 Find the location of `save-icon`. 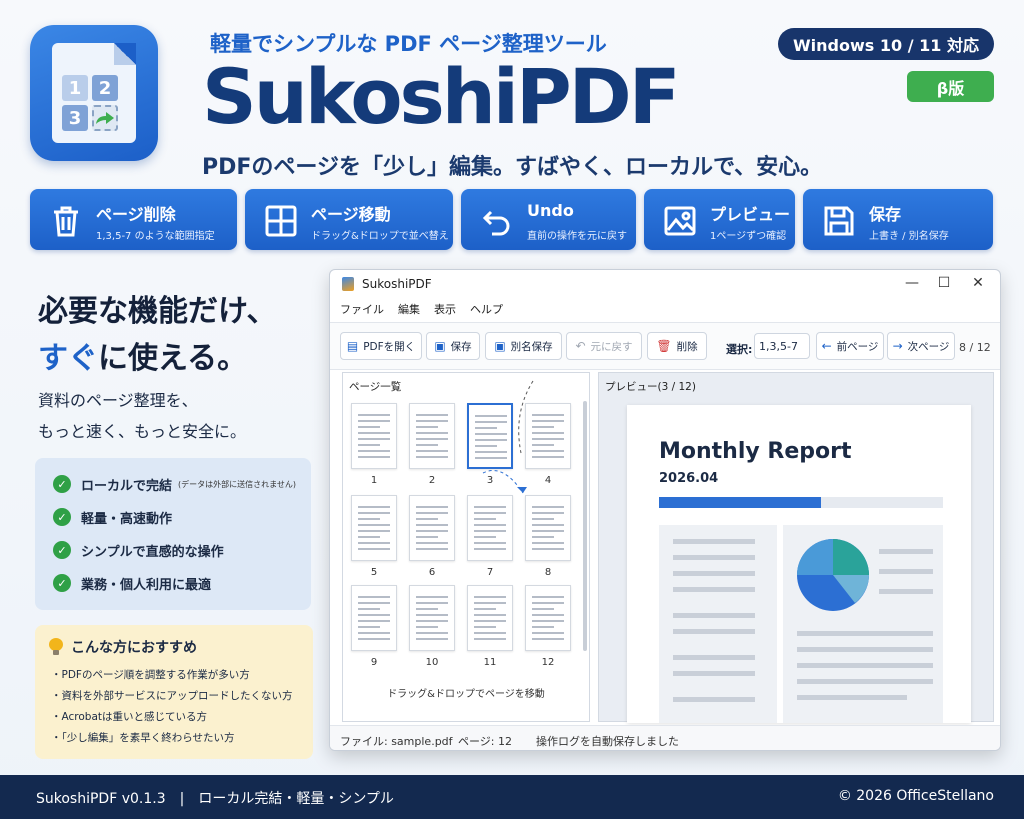

save-icon is located at coordinates (839, 221).